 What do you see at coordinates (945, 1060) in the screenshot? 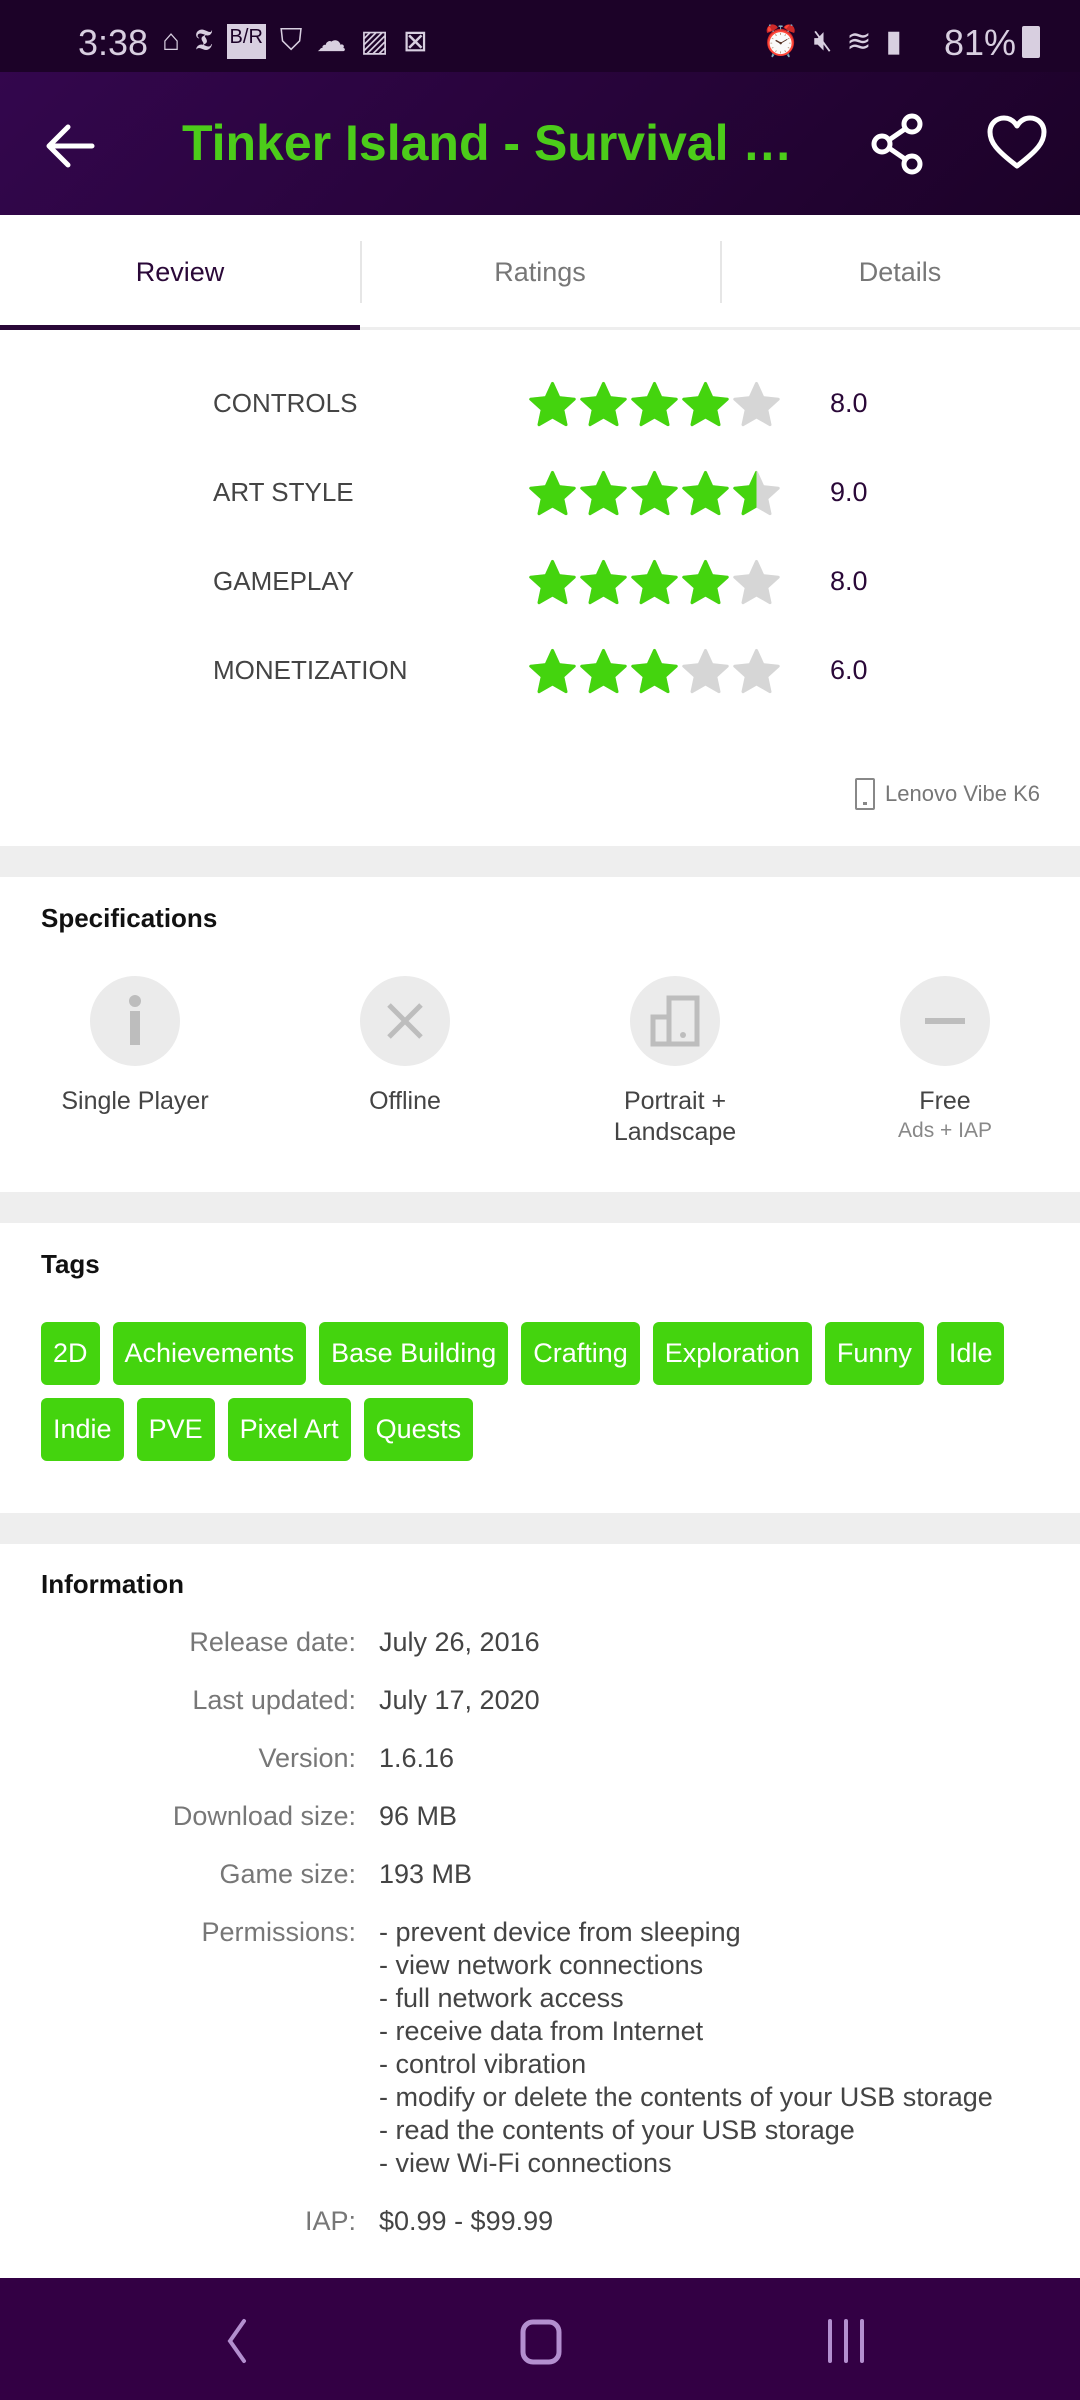
I see `spec-price: Free Ads + IAP` at bounding box center [945, 1060].